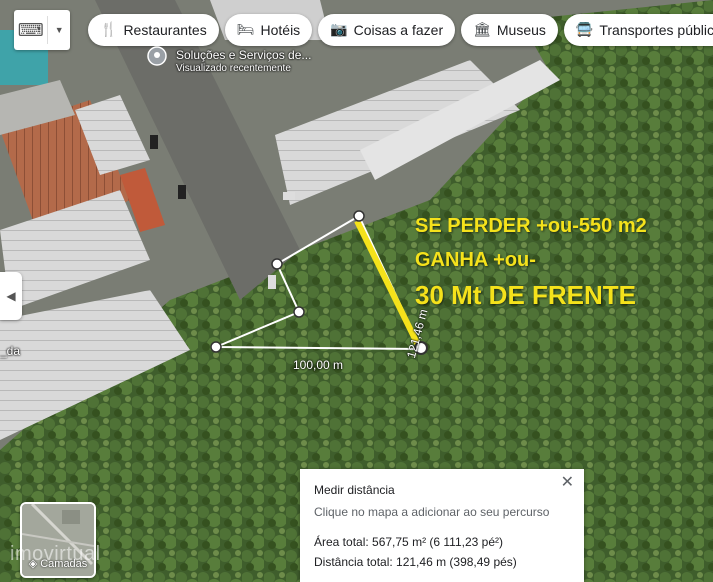  What do you see at coordinates (482, 30) in the screenshot?
I see `museum-icon: 🏛` at bounding box center [482, 30].